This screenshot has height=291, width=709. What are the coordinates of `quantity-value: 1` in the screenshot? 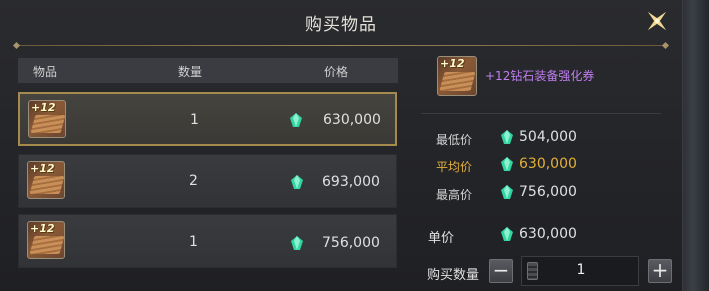 It's located at (581, 270).